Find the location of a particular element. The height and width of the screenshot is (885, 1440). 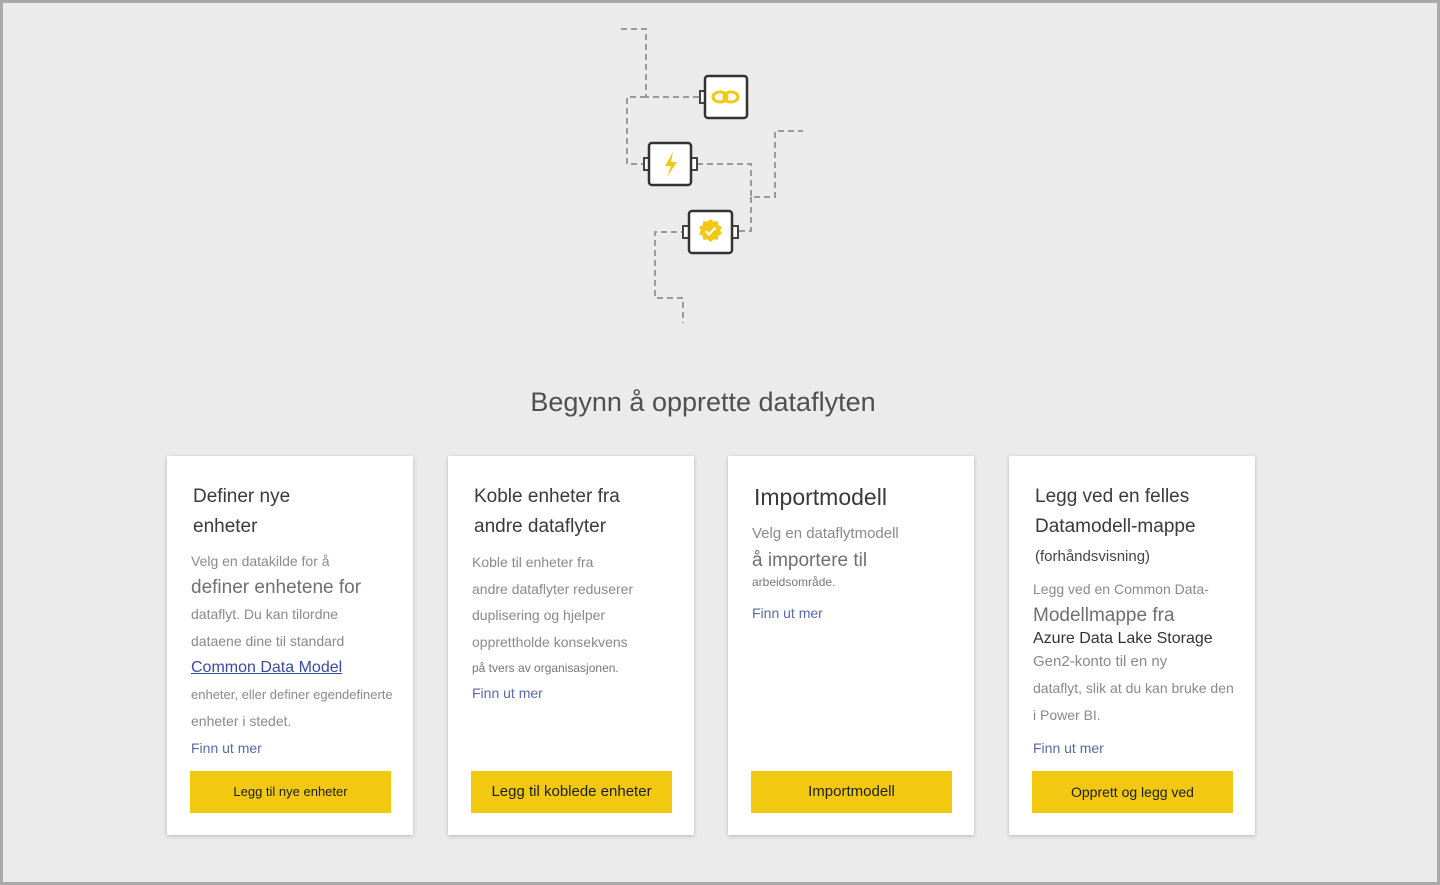

desc-line: dataflyt. Du kan tilordne is located at coordinates (265, 614).